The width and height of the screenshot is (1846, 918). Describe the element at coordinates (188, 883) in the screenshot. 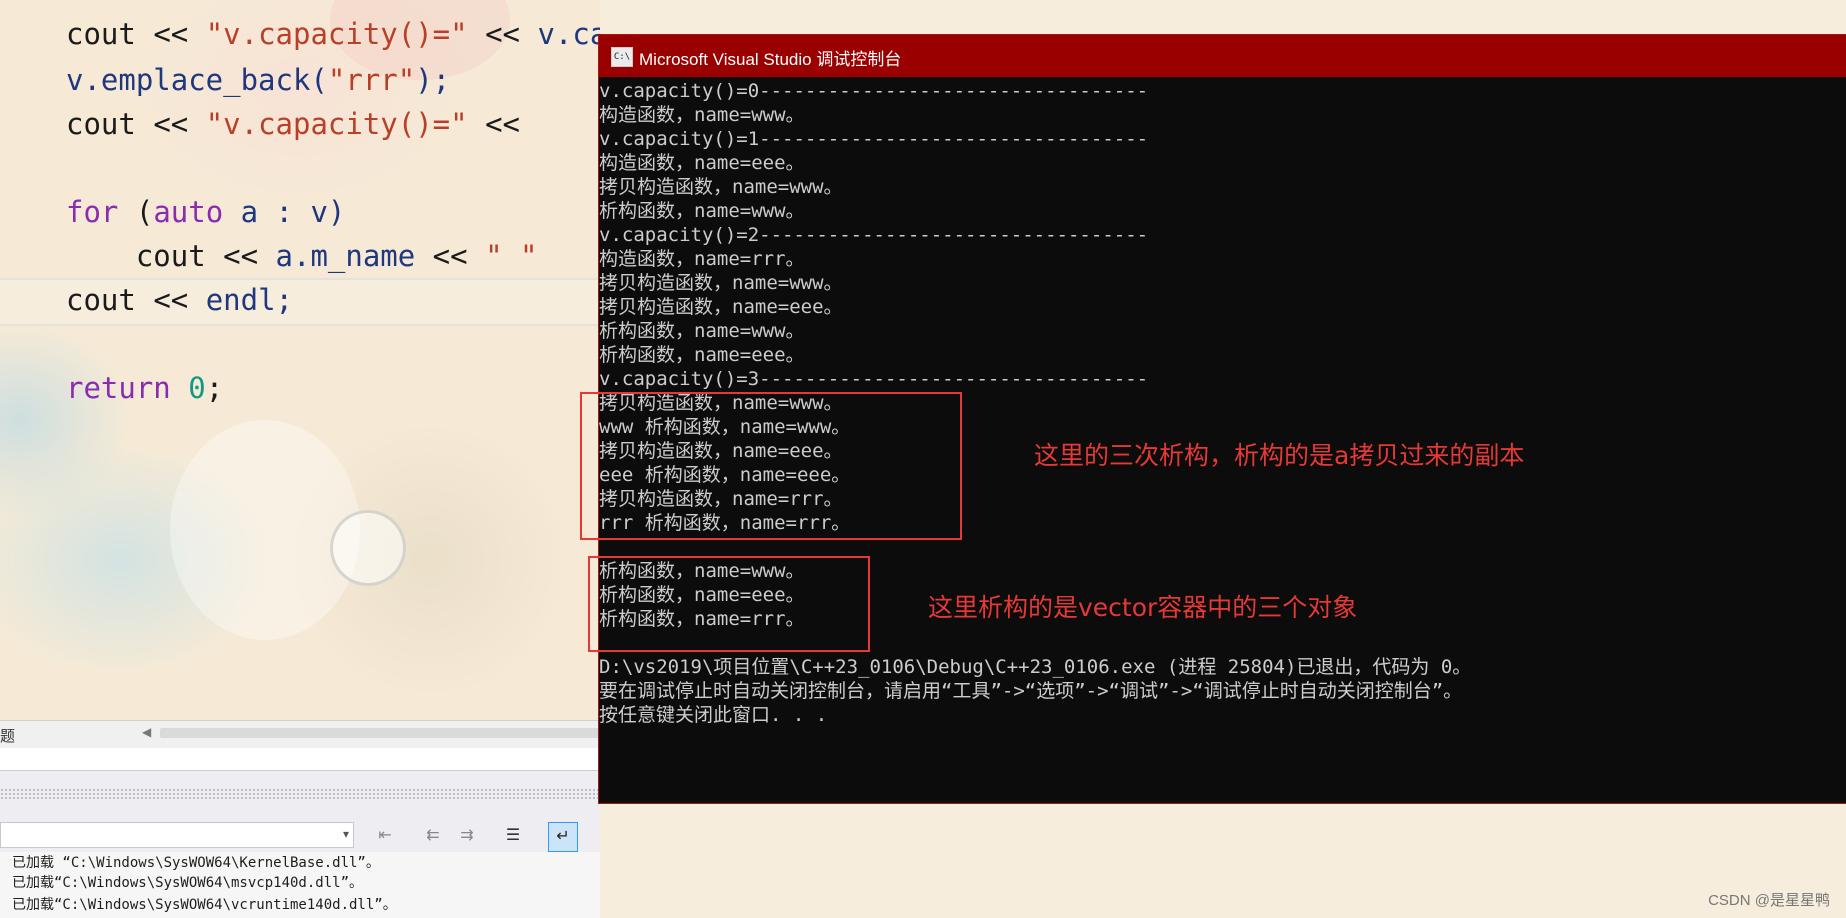

I see `output-line: 已加载“C:\Windows\SysWOW64\msvcp140d.dll”。` at that location.